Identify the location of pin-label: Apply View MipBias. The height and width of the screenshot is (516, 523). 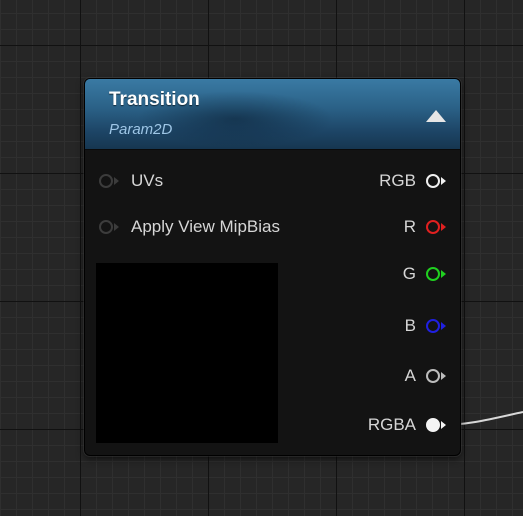
(205, 226).